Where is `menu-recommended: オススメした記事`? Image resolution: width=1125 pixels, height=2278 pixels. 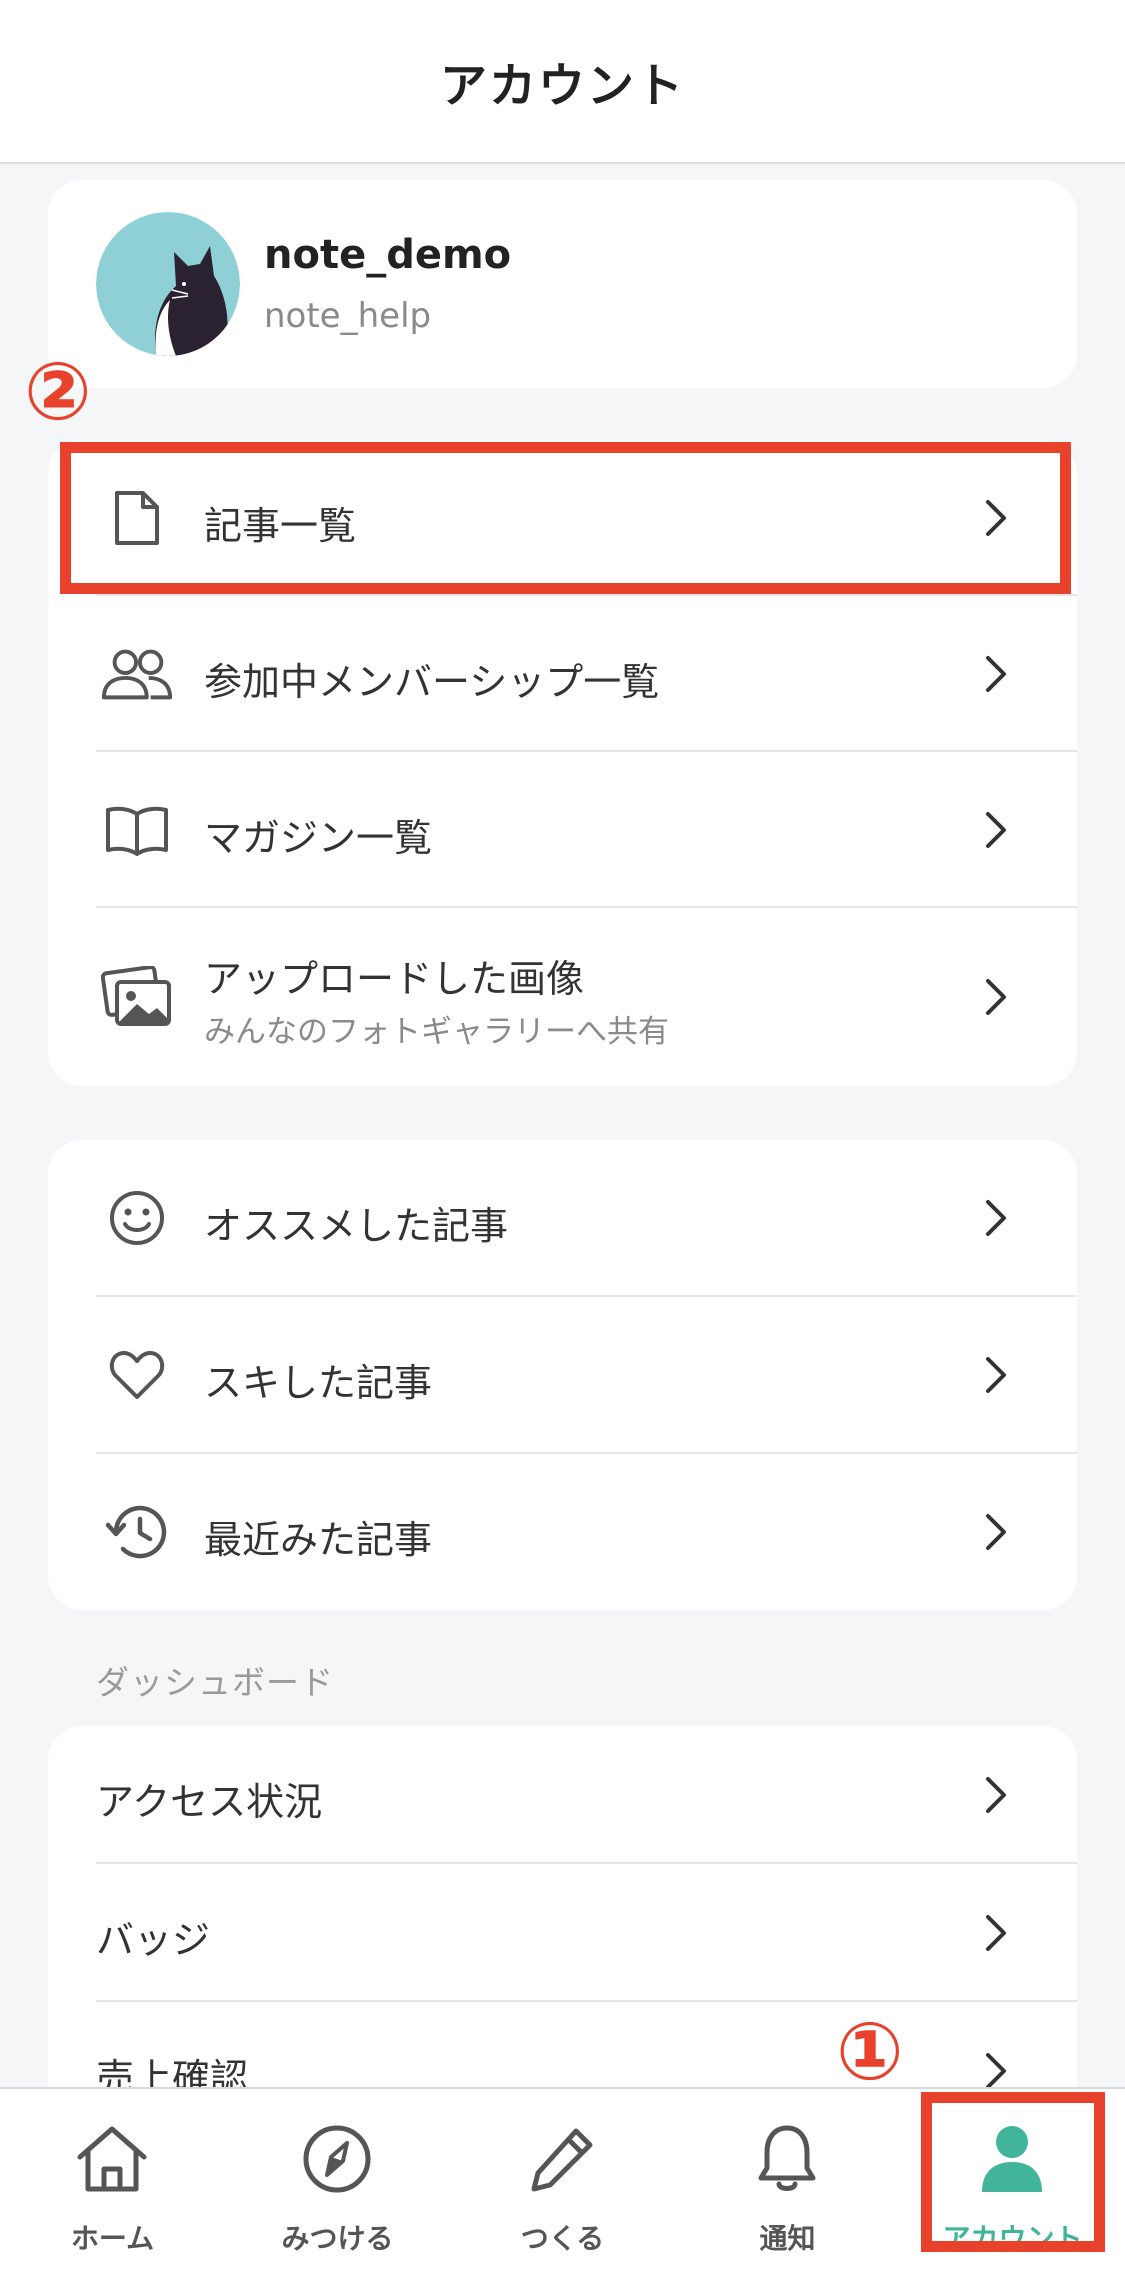
menu-recommended: オススメした記事 is located at coordinates (562, 1218).